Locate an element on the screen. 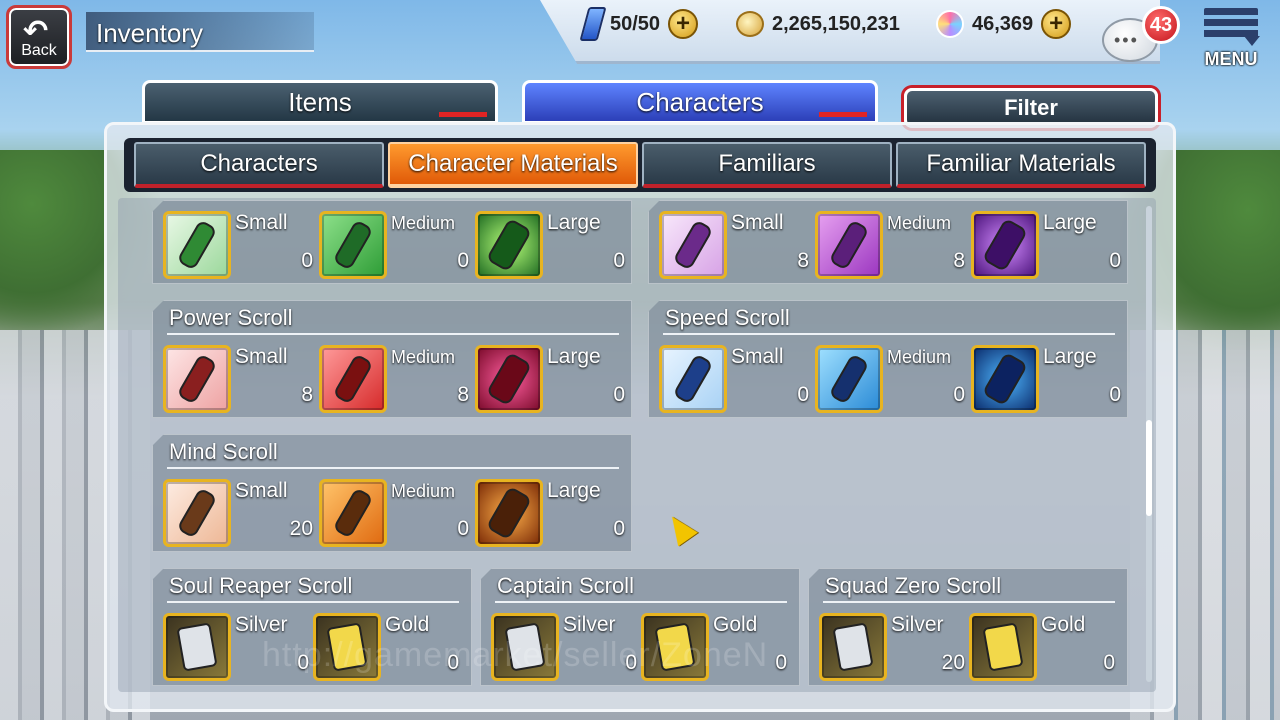 This screenshot has height=720, width=1280. material-slot: Gold 0 is located at coordinates (1042, 648).